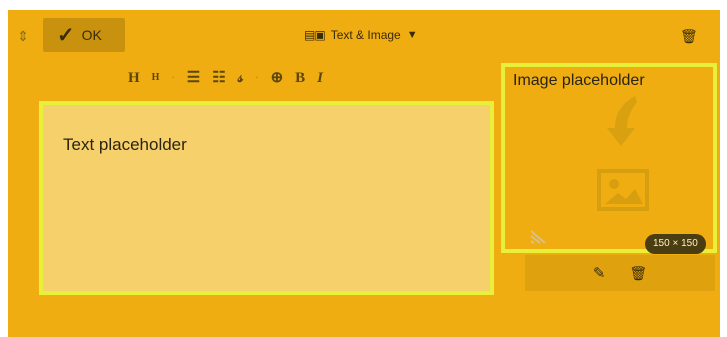 This screenshot has height=337, width=727. Describe the element at coordinates (620, 273) in the screenshot. I see `image-actions-bar: ✎ 🗑` at that location.